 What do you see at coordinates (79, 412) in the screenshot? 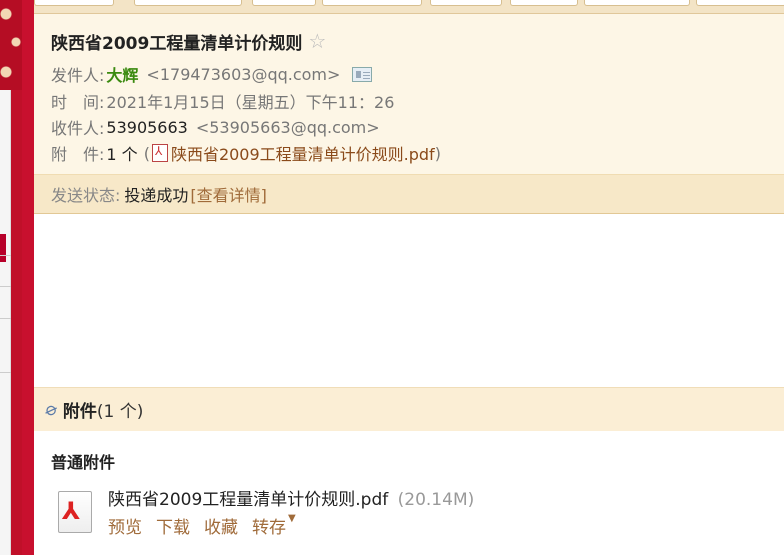
I see `attachments-title: 附件` at bounding box center [79, 412].